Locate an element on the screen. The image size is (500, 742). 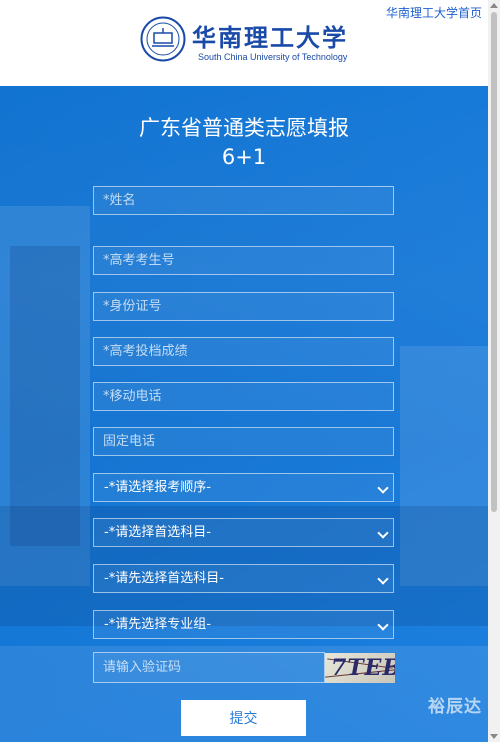
submit-button: 提交 is located at coordinates (243, 718).